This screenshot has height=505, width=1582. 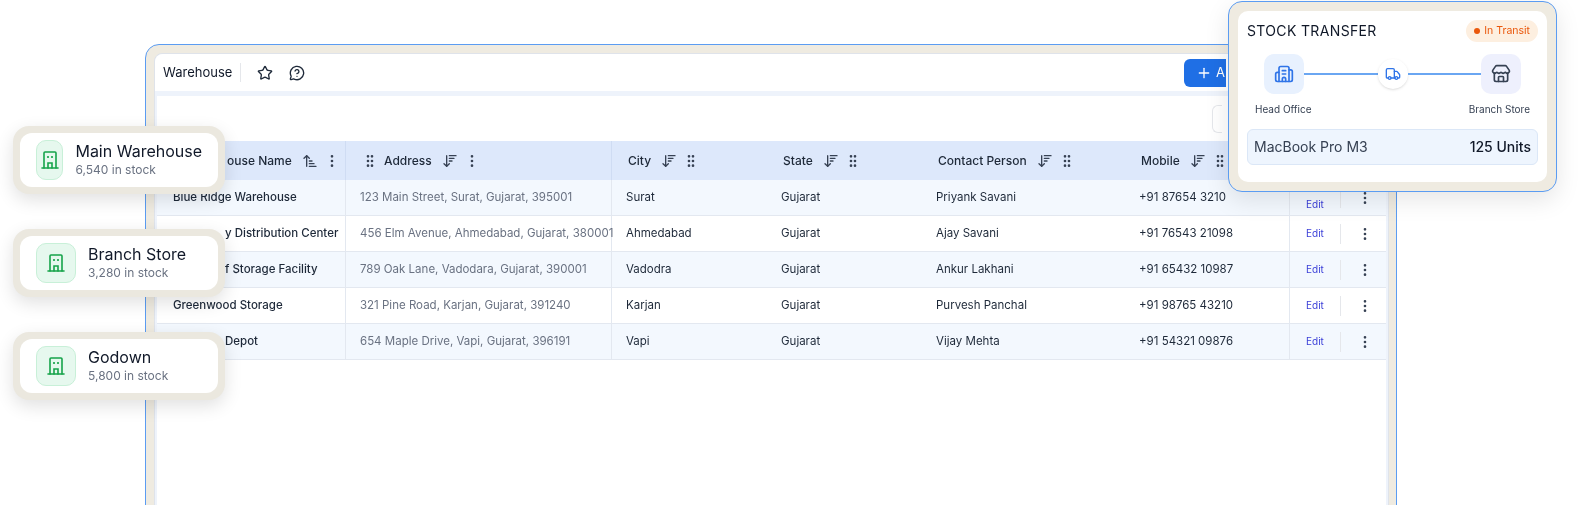 I want to click on table-cell-text: Depot, so click(x=242, y=341).